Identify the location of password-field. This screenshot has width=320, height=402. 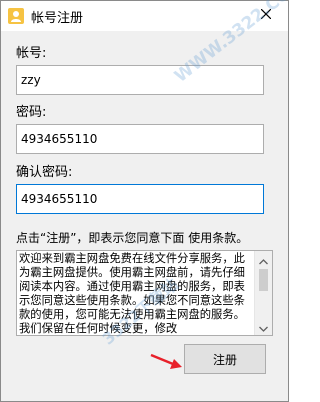
(140, 139).